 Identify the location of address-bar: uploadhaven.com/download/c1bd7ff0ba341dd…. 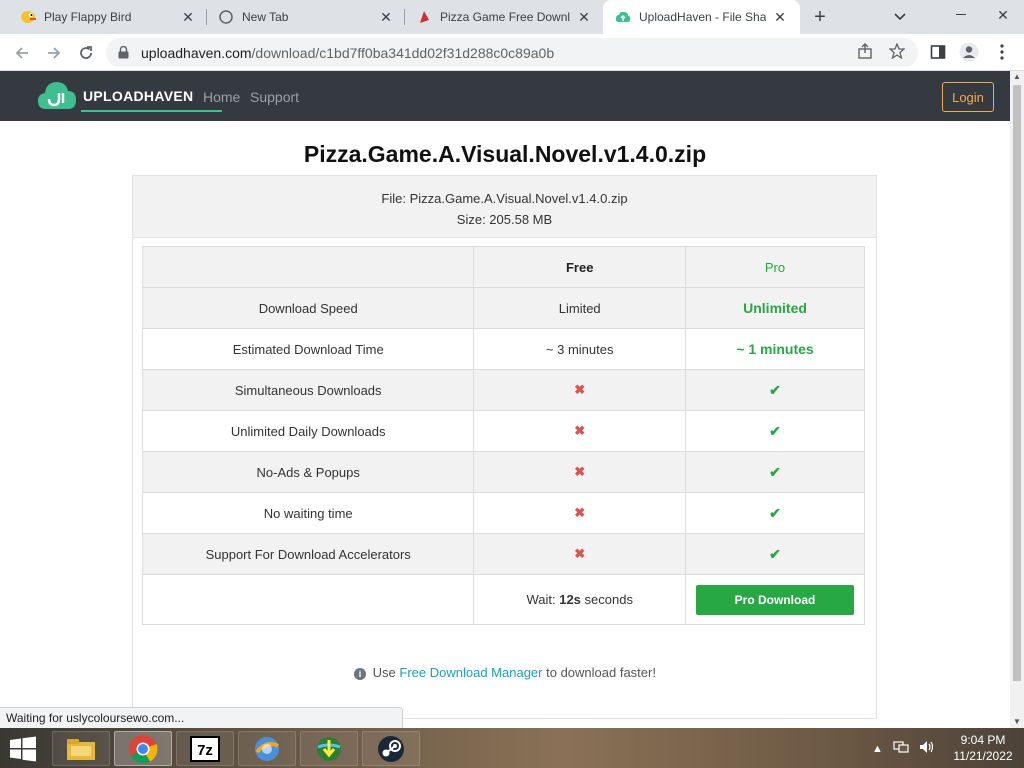
(512, 52).